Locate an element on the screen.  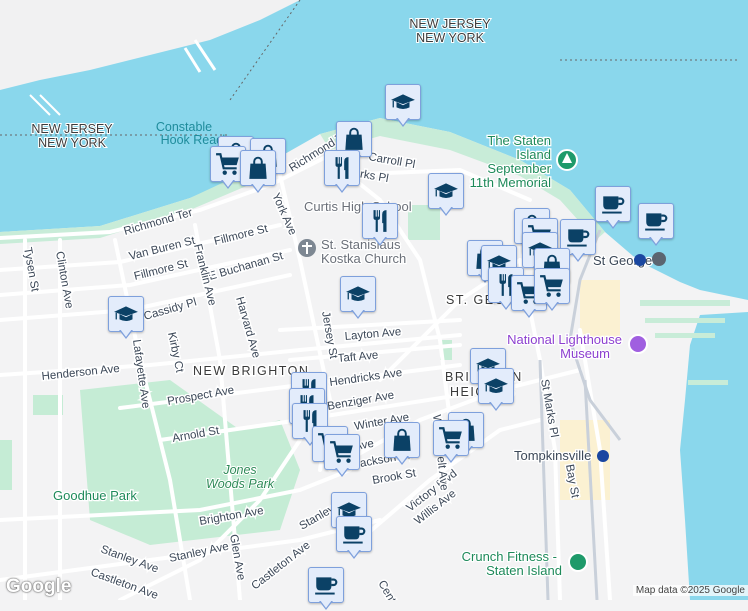
svg-text: Kostka Church is located at coordinates (363, 258).